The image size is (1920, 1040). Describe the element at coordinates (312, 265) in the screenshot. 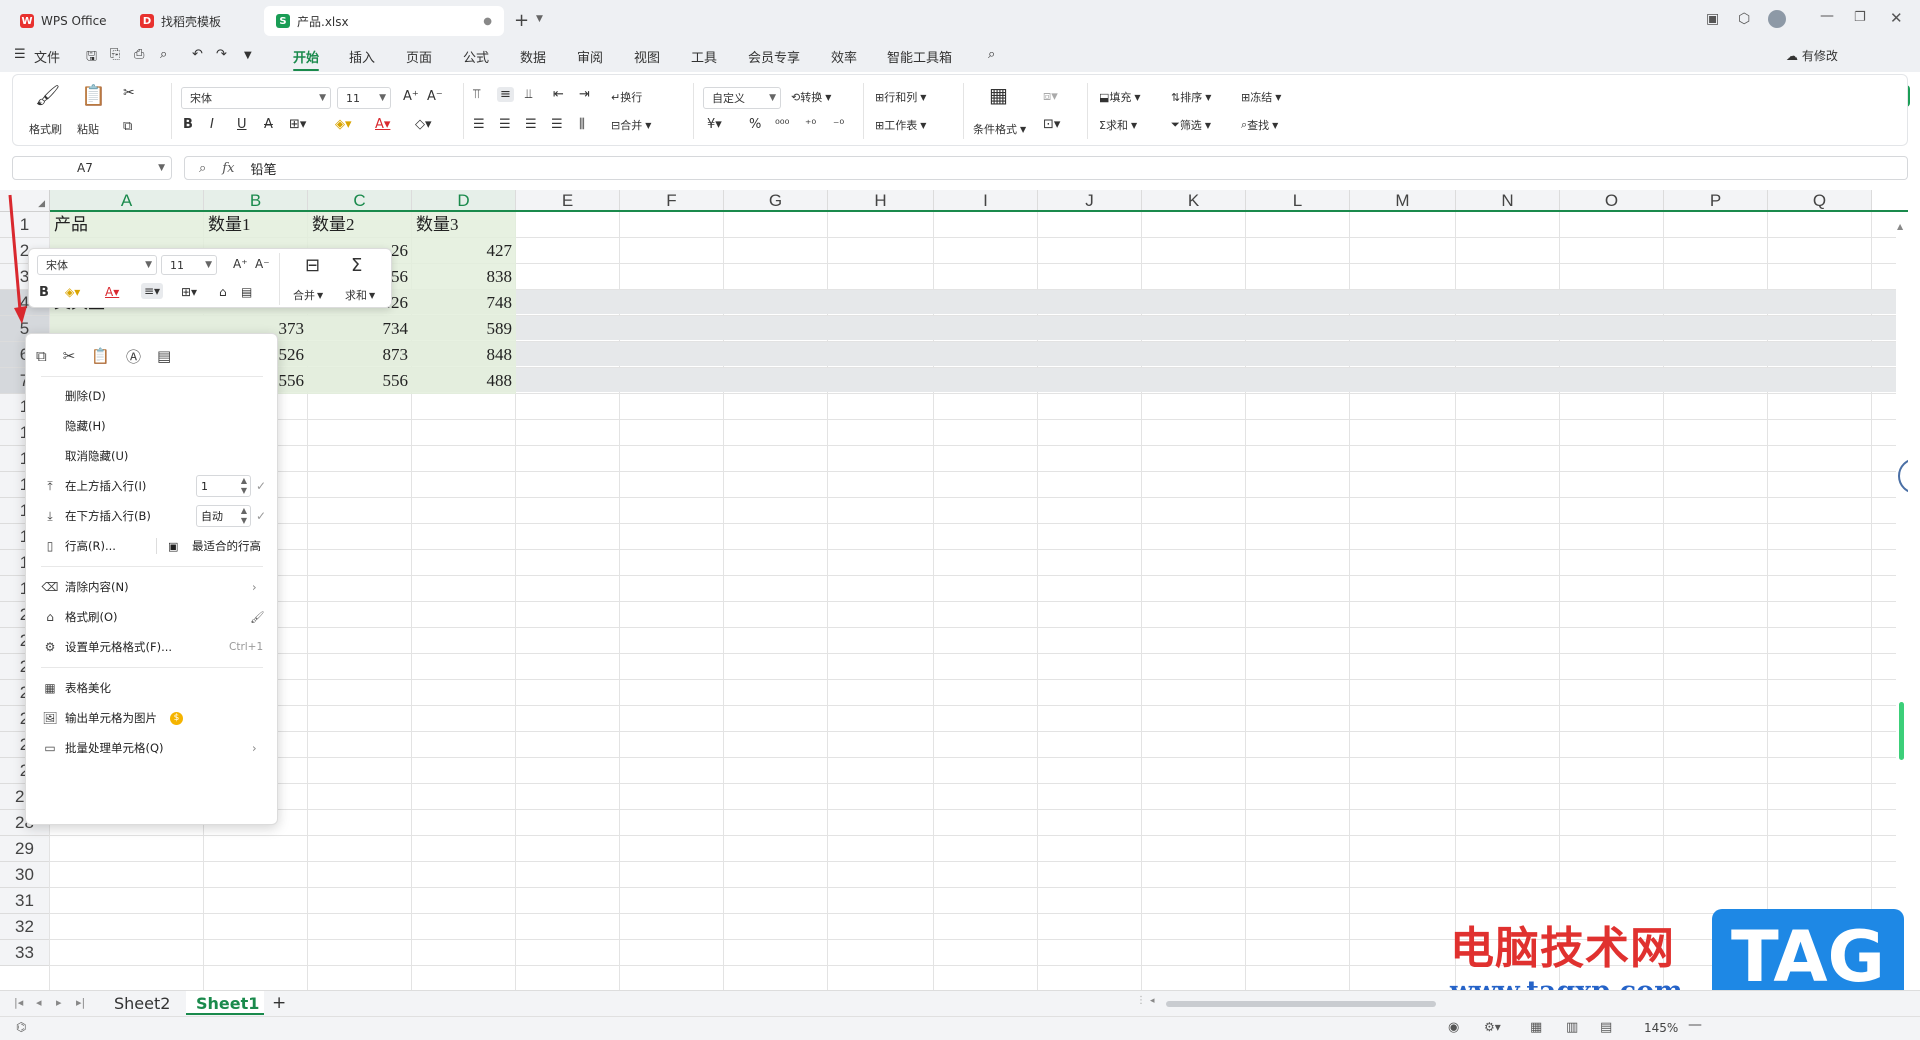

I see `mini-merge-icon: ⊟` at that location.